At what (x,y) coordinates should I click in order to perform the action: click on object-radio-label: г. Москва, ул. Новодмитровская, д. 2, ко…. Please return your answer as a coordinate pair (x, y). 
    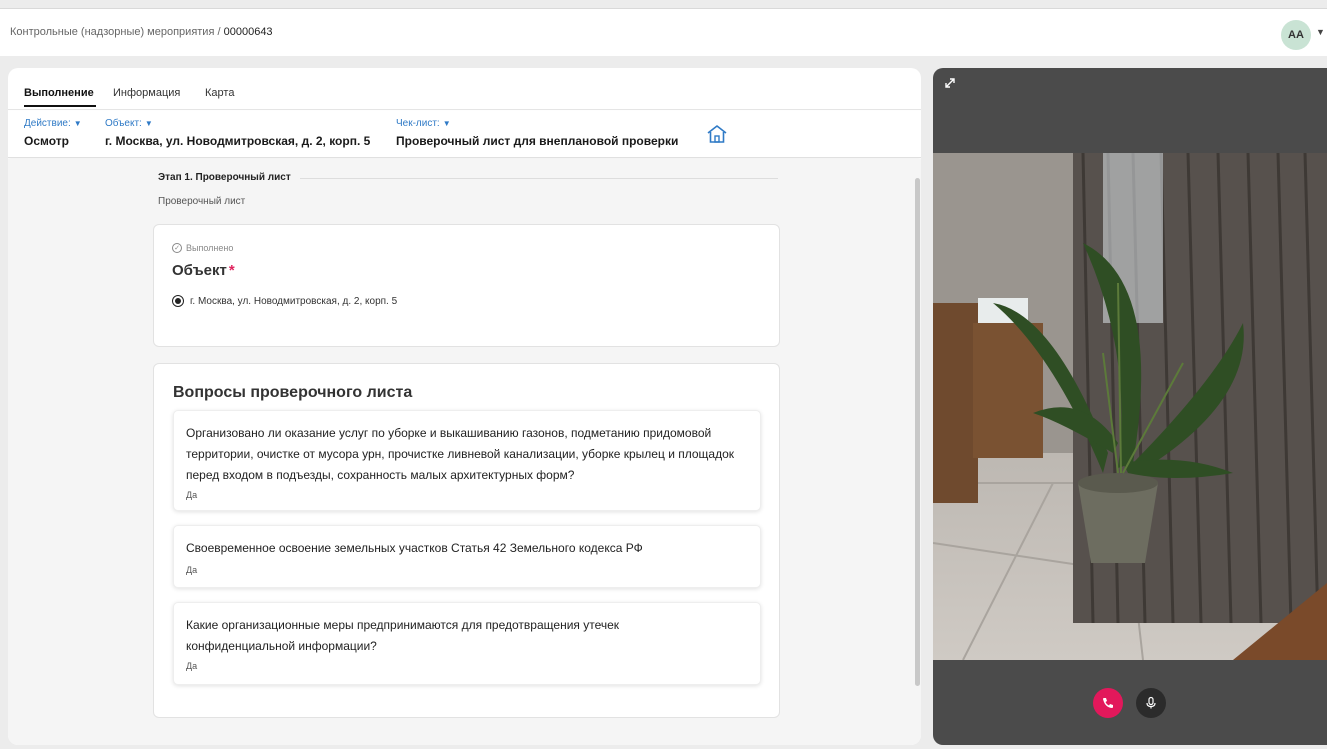
    Looking at the image, I should click on (294, 301).